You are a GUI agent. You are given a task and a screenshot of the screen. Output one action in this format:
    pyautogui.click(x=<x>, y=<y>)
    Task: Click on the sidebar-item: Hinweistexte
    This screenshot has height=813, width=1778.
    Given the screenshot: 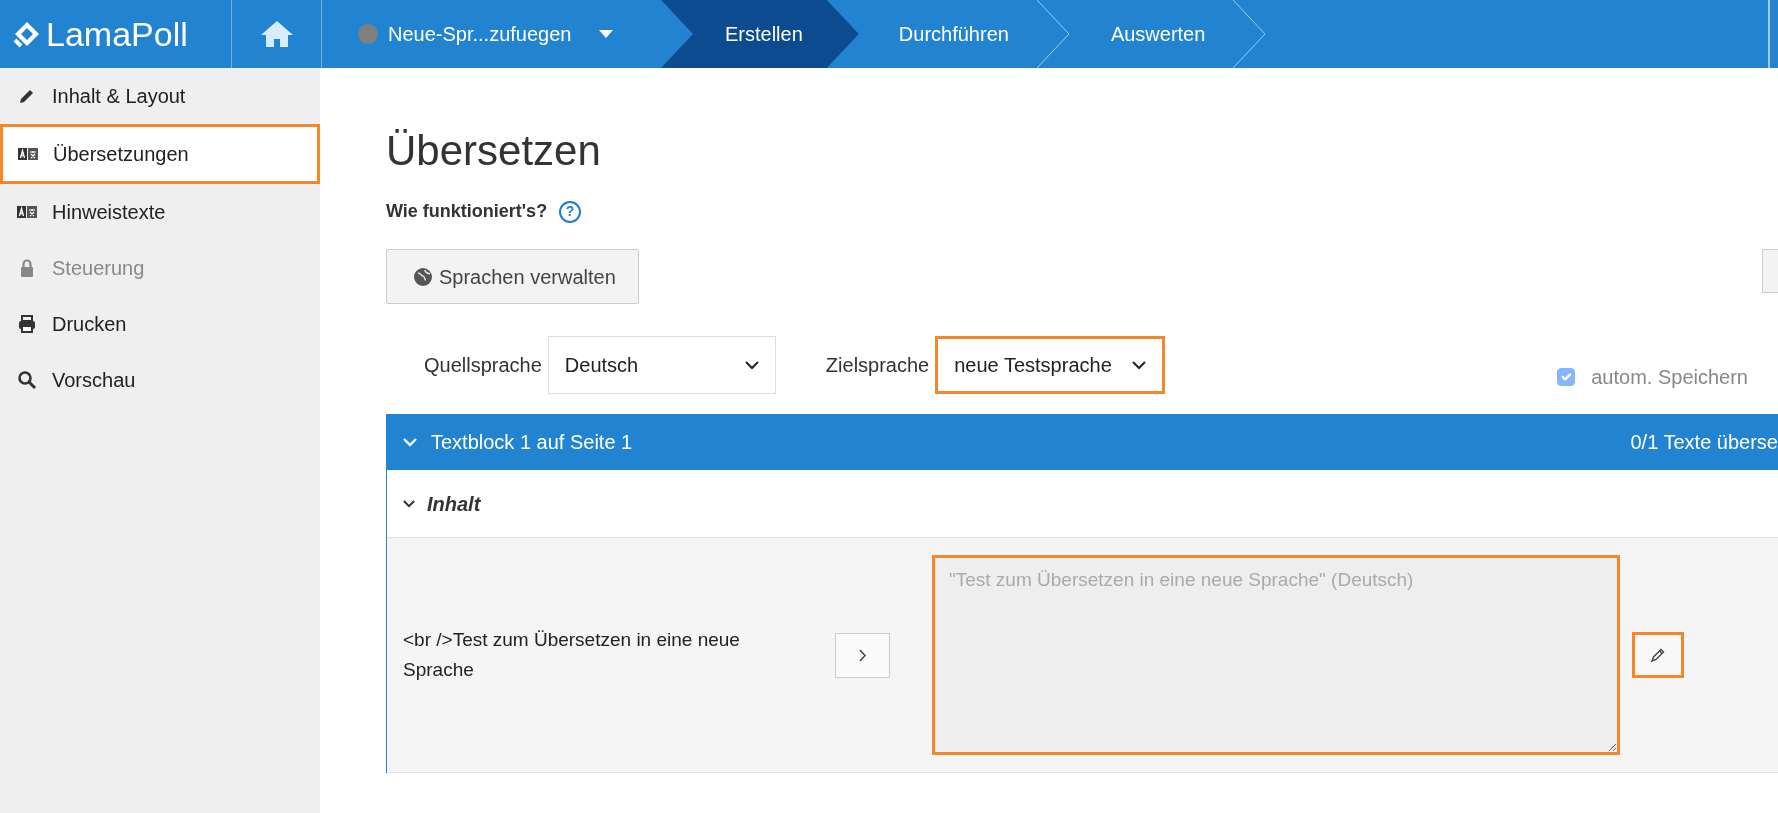 What is the action you would take?
    pyautogui.click(x=160, y=212)
    